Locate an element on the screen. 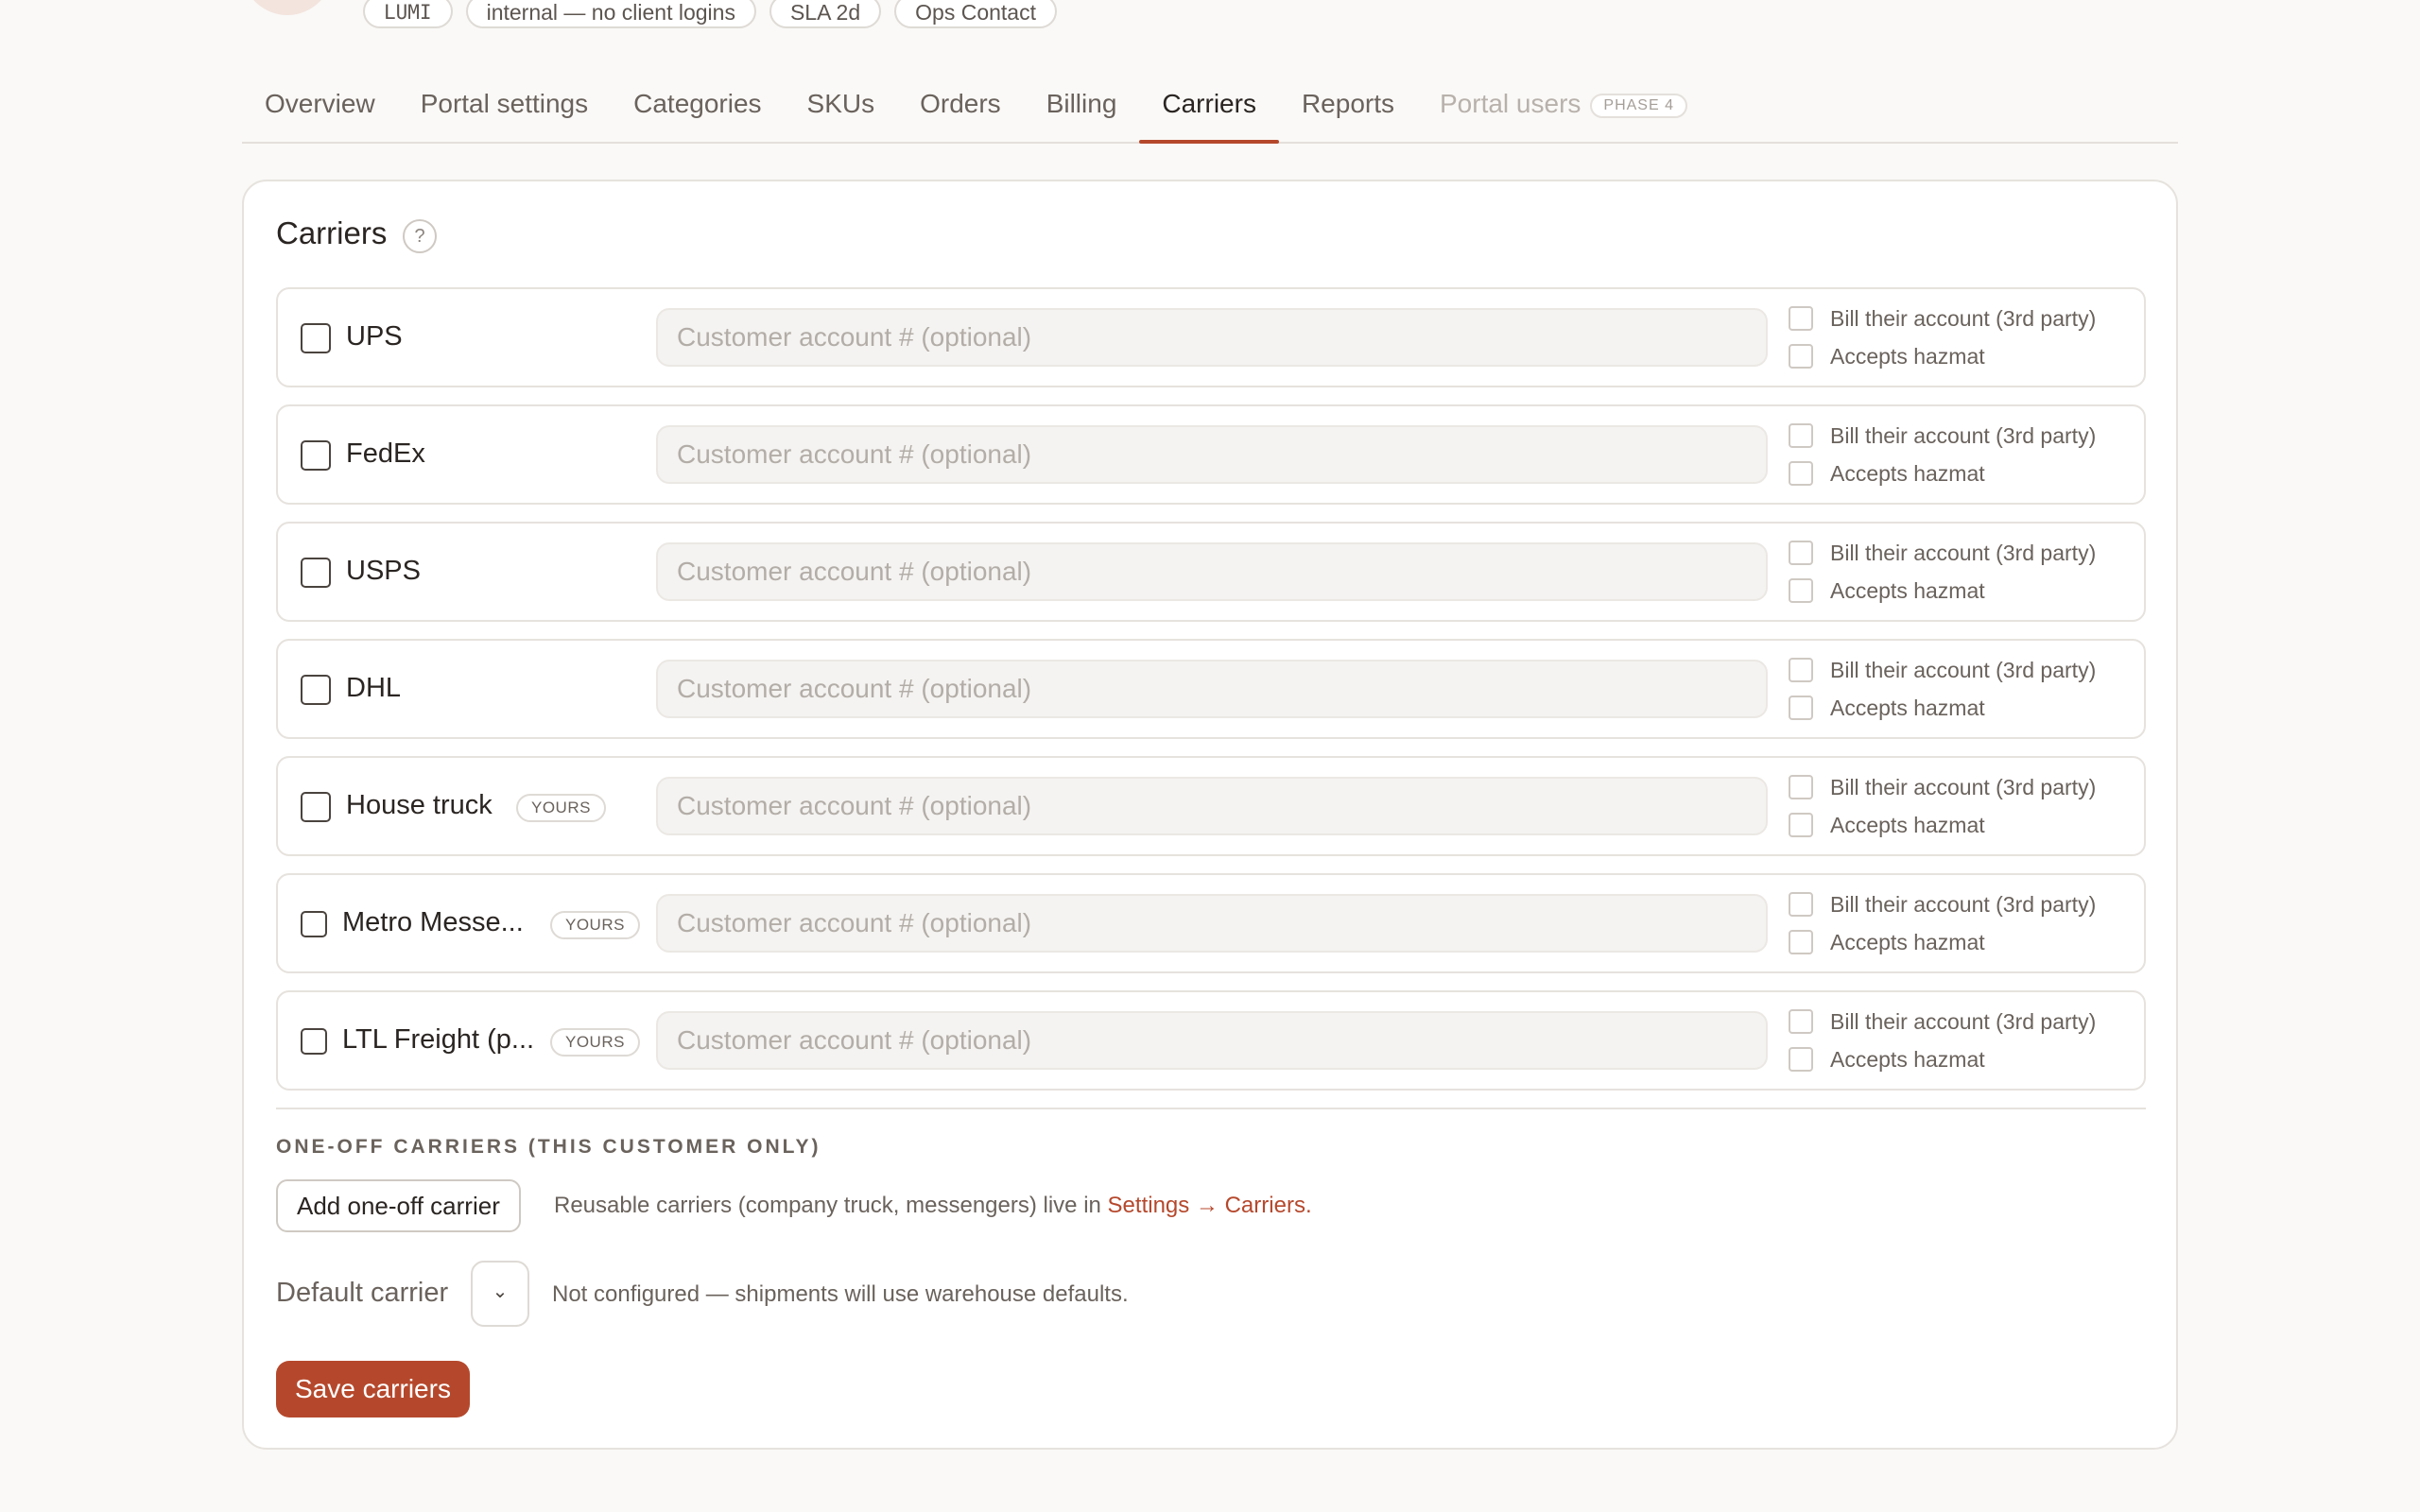  ops-contact-chip: Ops Contact is located at coordinates (976, 14).